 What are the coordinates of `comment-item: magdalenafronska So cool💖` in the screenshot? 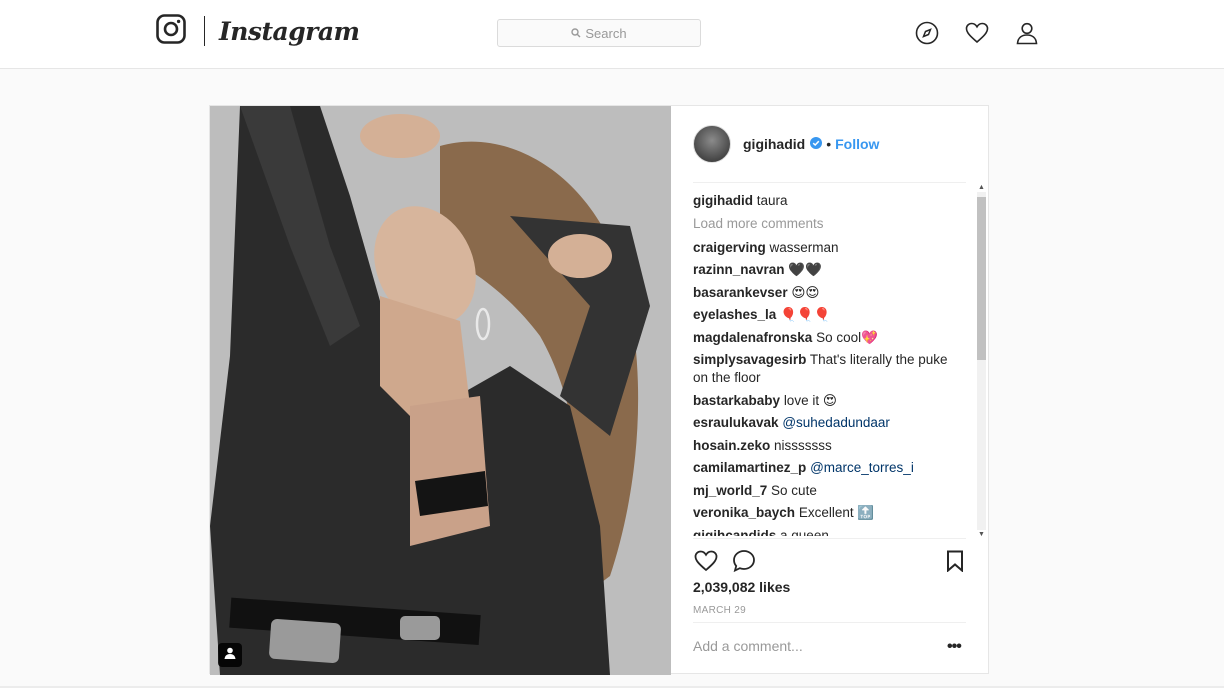 It's located at (824, 338).